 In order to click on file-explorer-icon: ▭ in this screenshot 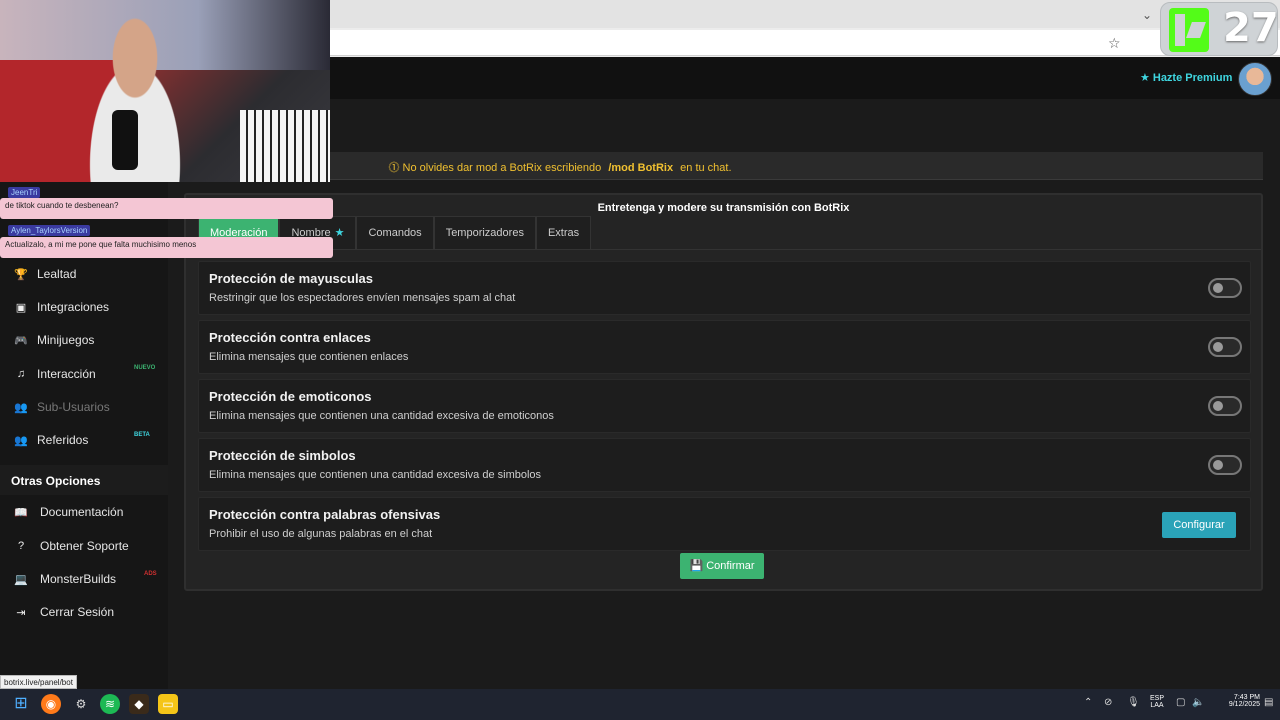, I will do `click(168, 704)`.